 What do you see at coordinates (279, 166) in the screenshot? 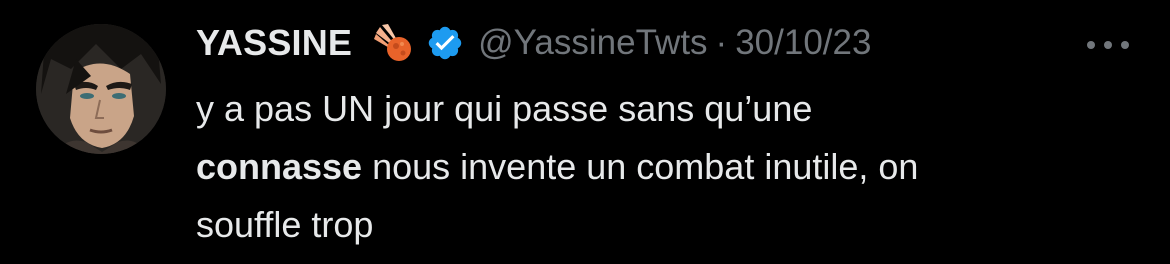
I see `bold-word: connasse` at bounding box center [279, 166].